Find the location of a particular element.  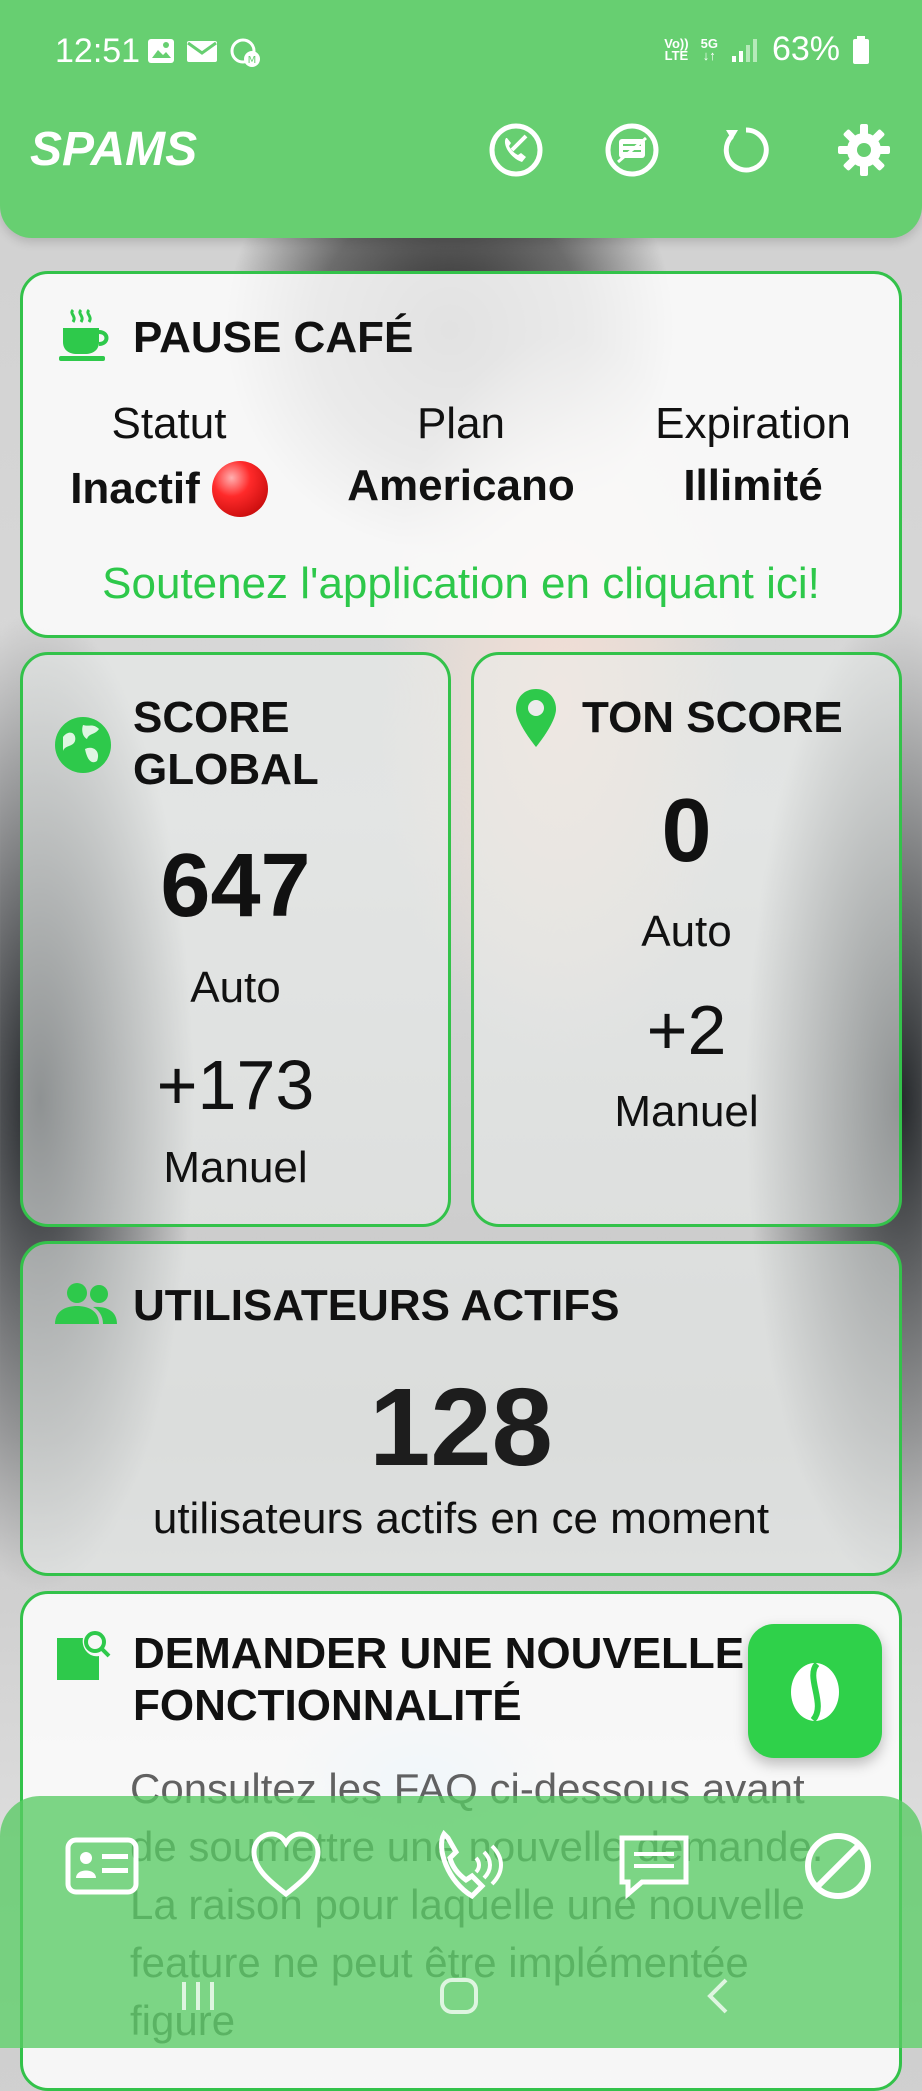

expiration-label: Expiration is located at coordinates (753, 423).